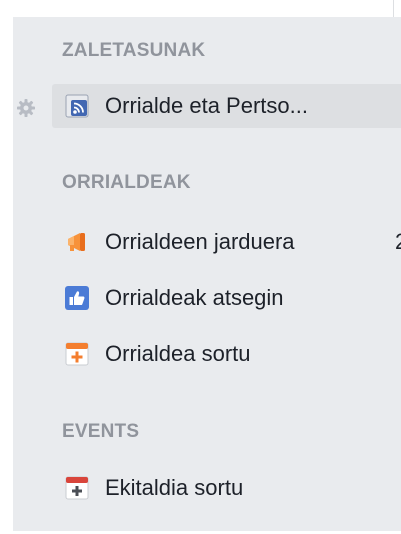 The width and height of the screenshot is (401, 534). What do you see at coordinates (126, 182) in the screenshot?
I see `section-header-orrialdeak: ORRIALDEAK` at bounding box center [126, 182].